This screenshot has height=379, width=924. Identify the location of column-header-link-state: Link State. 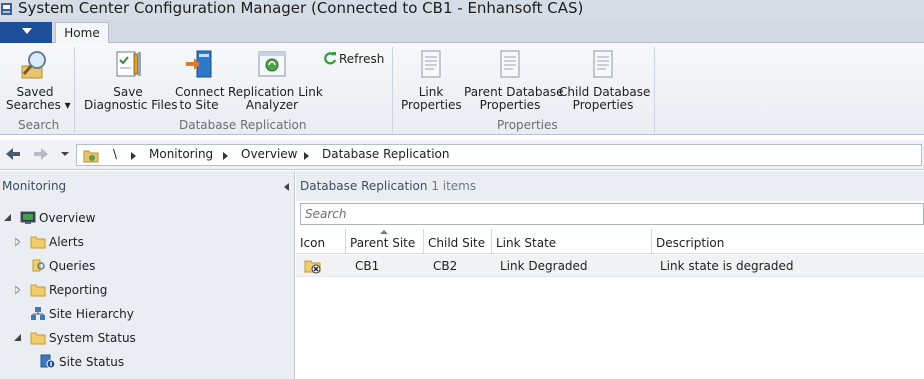
(572, 241).